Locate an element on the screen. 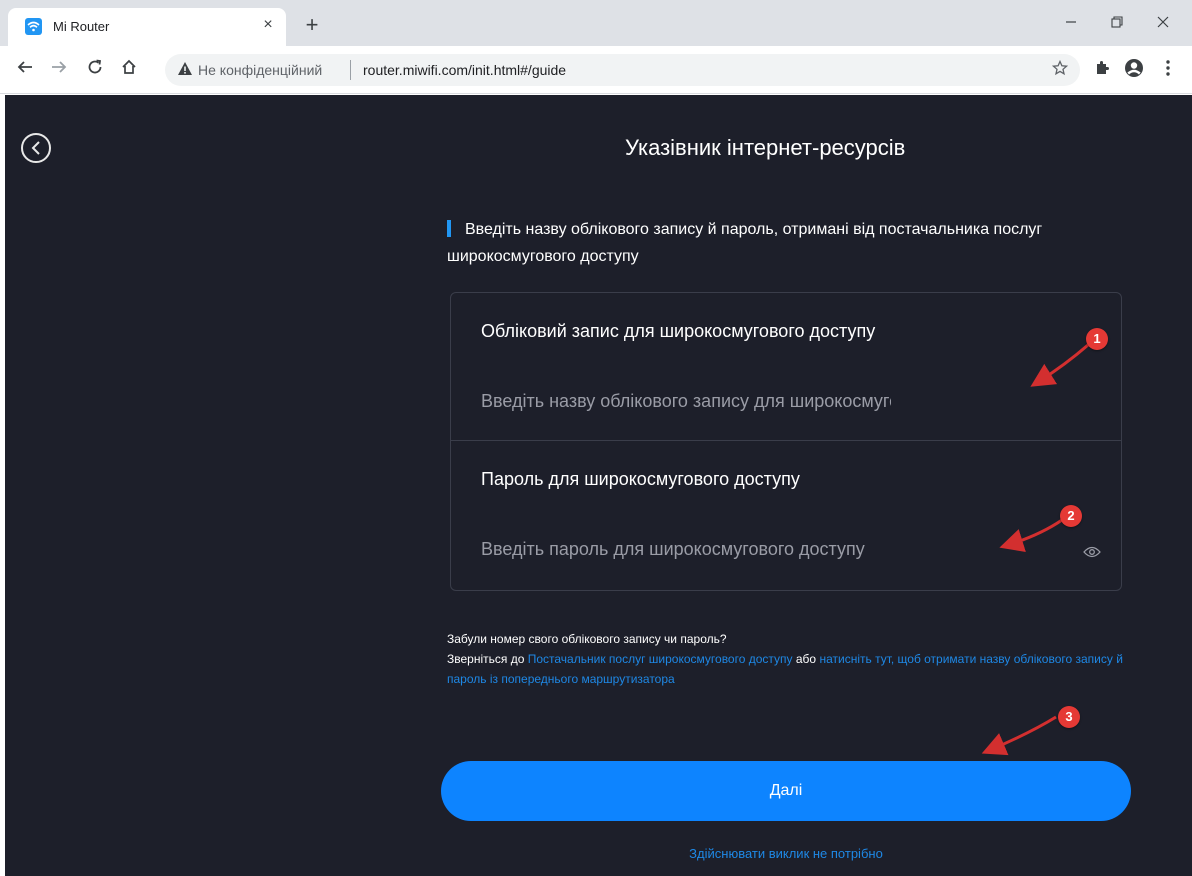  password-field: Пароль для широкосмугового доступу is located at coordinates (786, 515).